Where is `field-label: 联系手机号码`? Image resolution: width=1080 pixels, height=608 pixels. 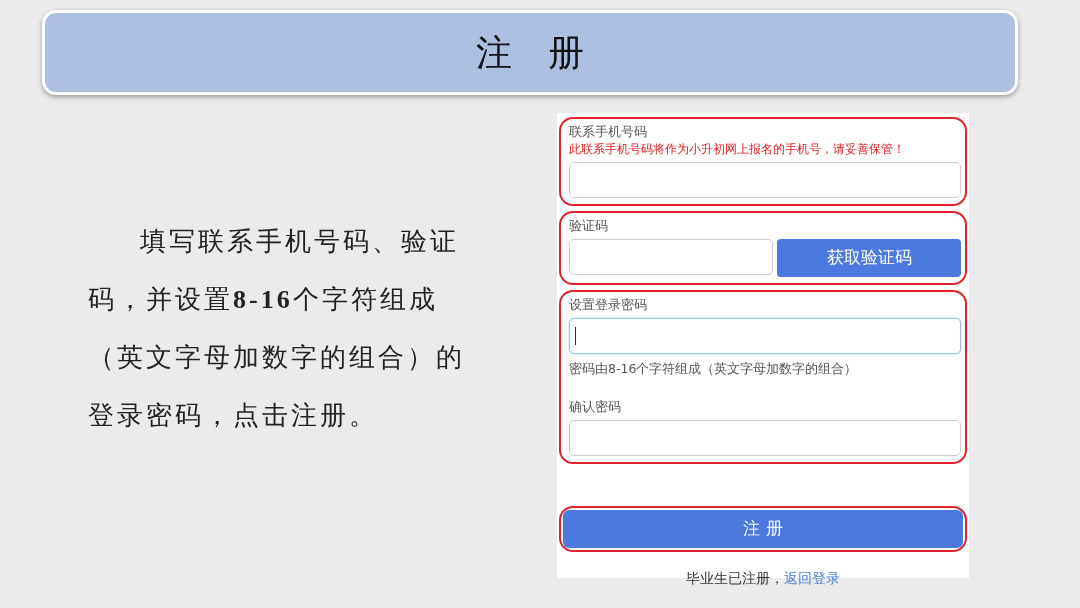 field-label: 联系手机号码 is located at coordinates (608, 132).